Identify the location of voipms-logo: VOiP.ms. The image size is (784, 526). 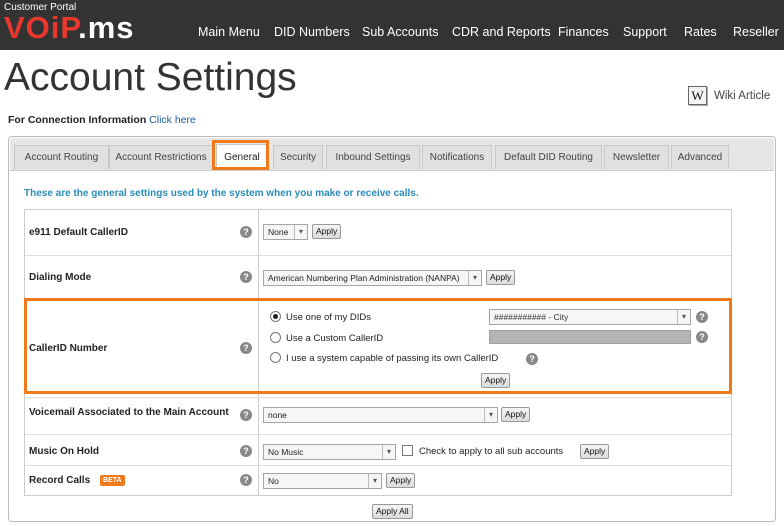
(69, 28).